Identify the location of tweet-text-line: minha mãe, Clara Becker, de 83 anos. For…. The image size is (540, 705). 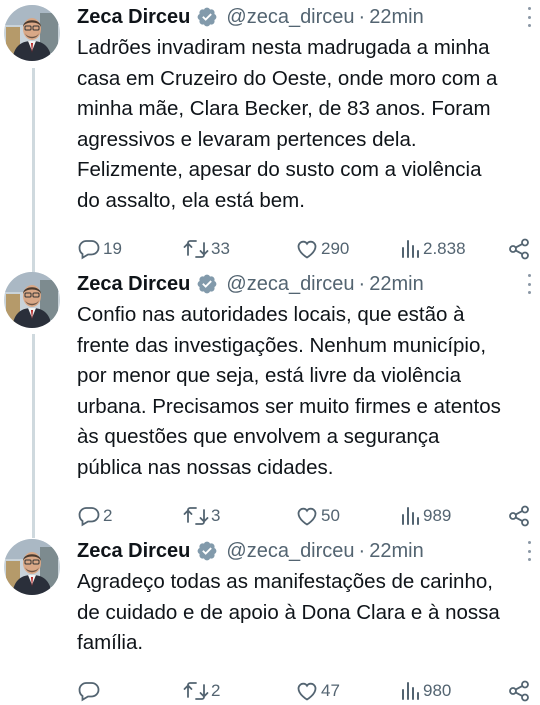
(284, 109).